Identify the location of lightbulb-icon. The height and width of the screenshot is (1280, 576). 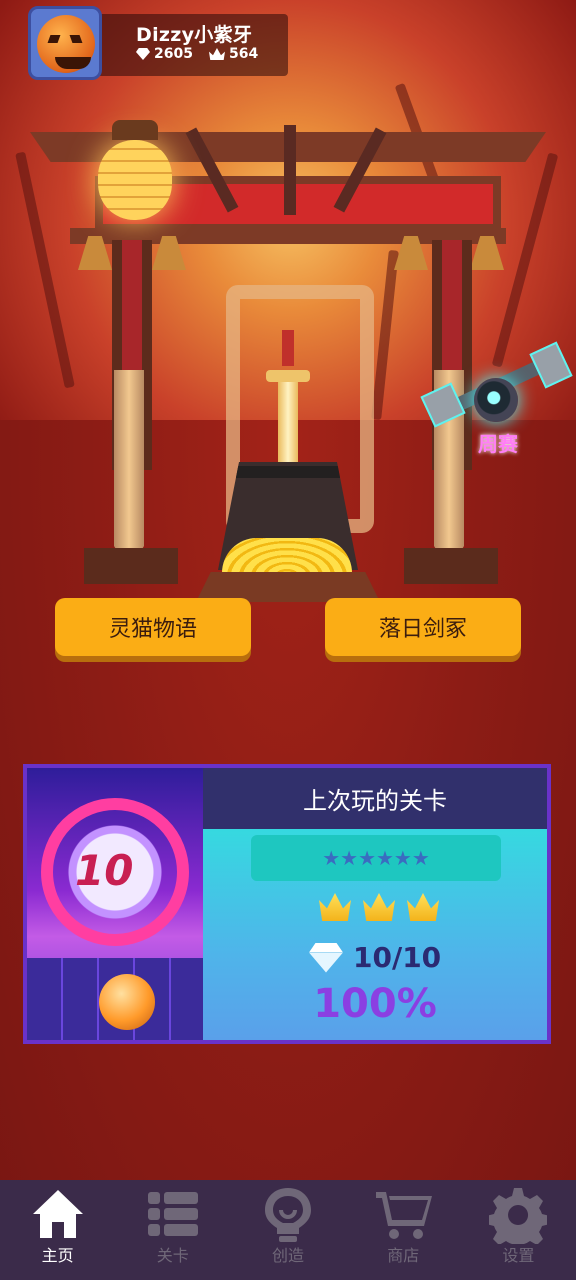
(288, 1215).